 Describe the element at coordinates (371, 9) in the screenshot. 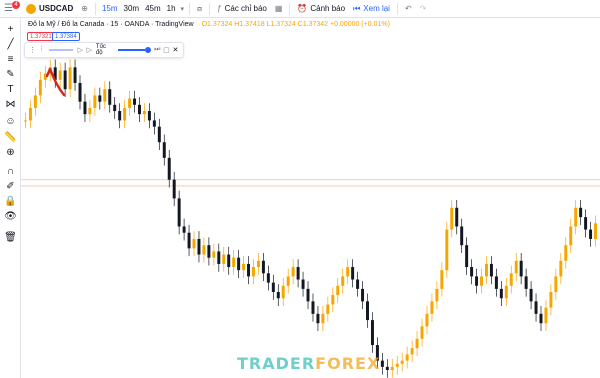

I see `replay-button: ⏮ Xem lại` at that location.